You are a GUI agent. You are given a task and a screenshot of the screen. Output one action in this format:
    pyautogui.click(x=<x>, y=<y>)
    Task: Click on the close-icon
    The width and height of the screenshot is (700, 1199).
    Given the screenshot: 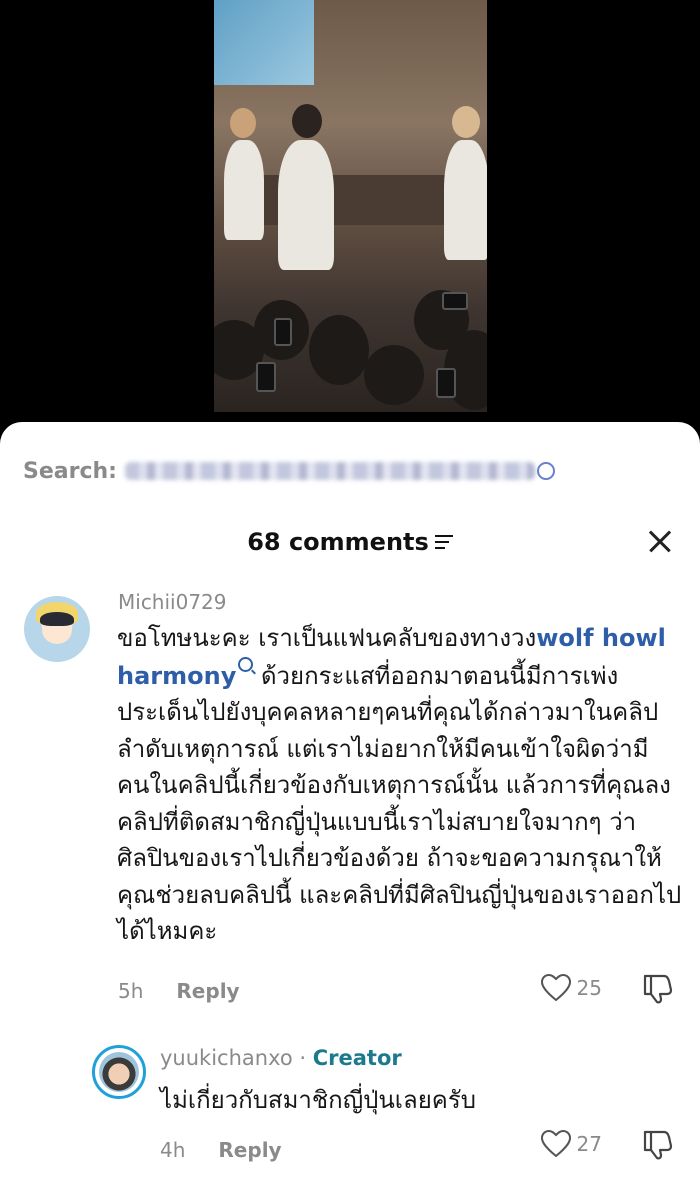 What is the action you would take?
    pyautogui.click(x=659, y=541)
    